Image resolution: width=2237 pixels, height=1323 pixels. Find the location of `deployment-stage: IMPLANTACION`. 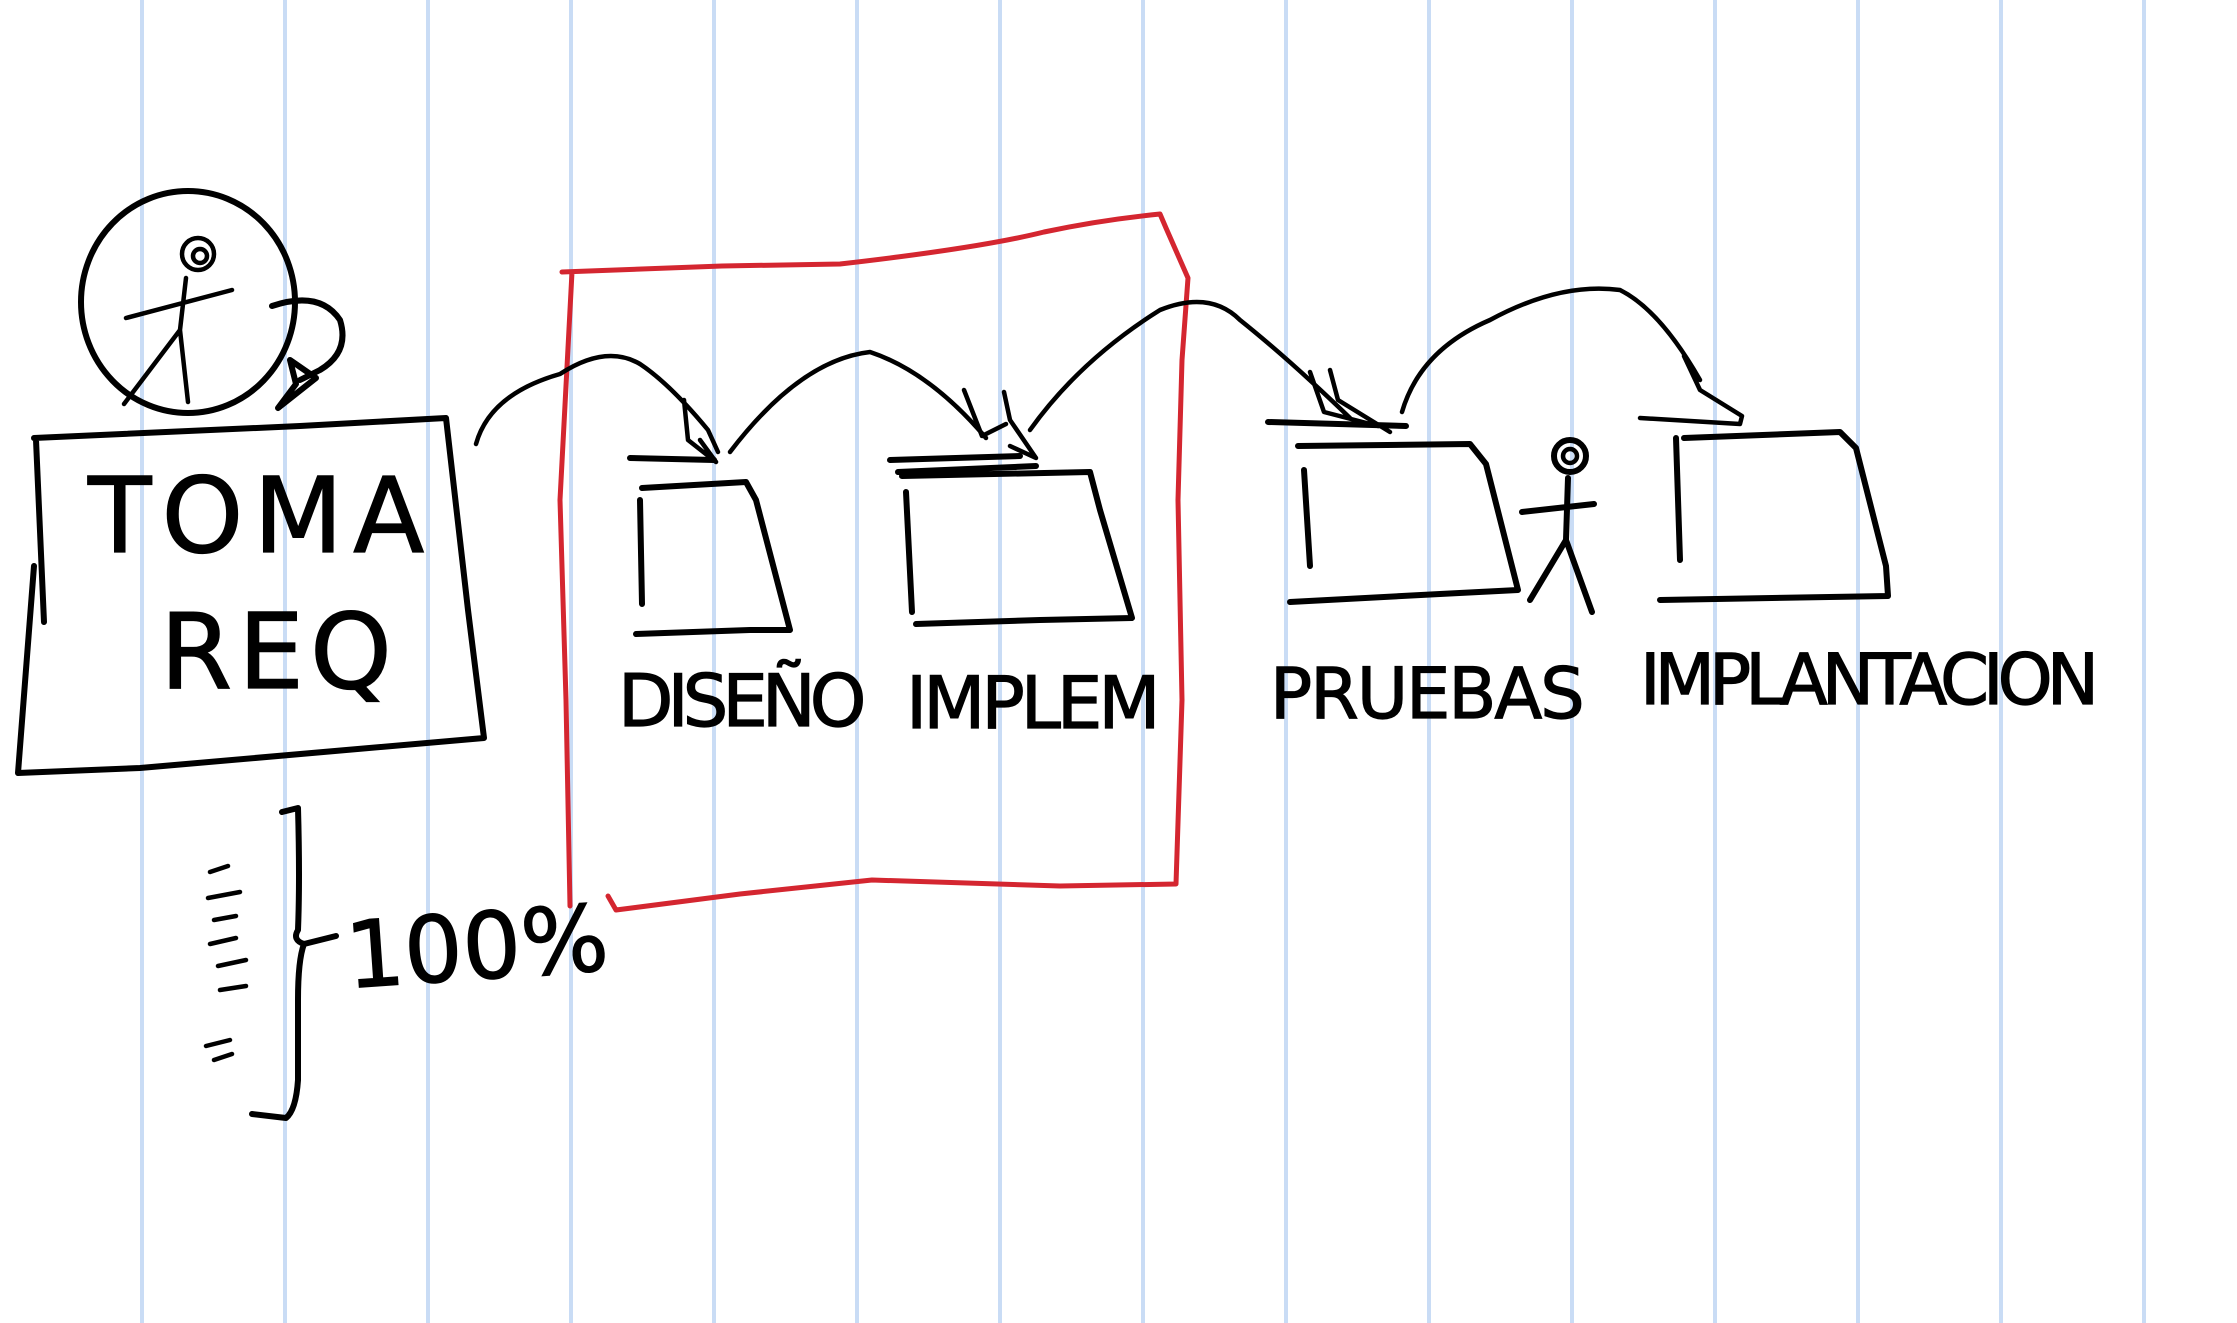

deployment-stage: IMPLANTACION is located at coordinates (1869, 575).